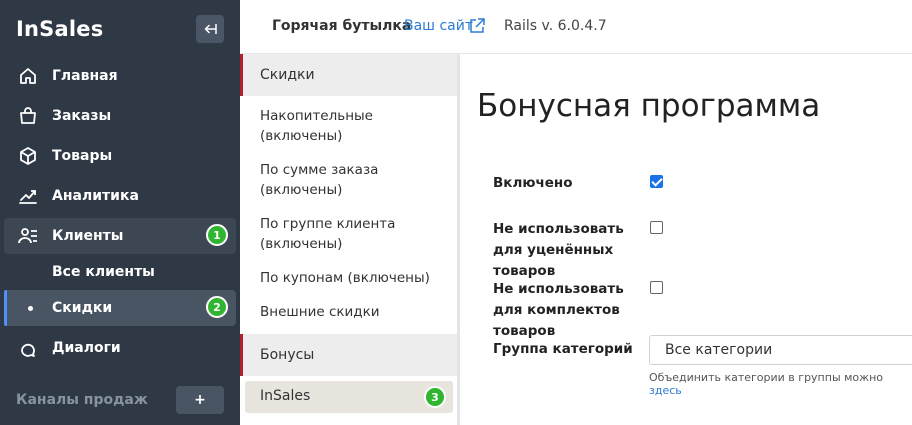 Image resolution: width=912 pixels, height=425 pixels. What do you see at coordinates (780, 350) in the screenshot?
I see `category-group-select: Все категории` at bounding box center [780, 350].